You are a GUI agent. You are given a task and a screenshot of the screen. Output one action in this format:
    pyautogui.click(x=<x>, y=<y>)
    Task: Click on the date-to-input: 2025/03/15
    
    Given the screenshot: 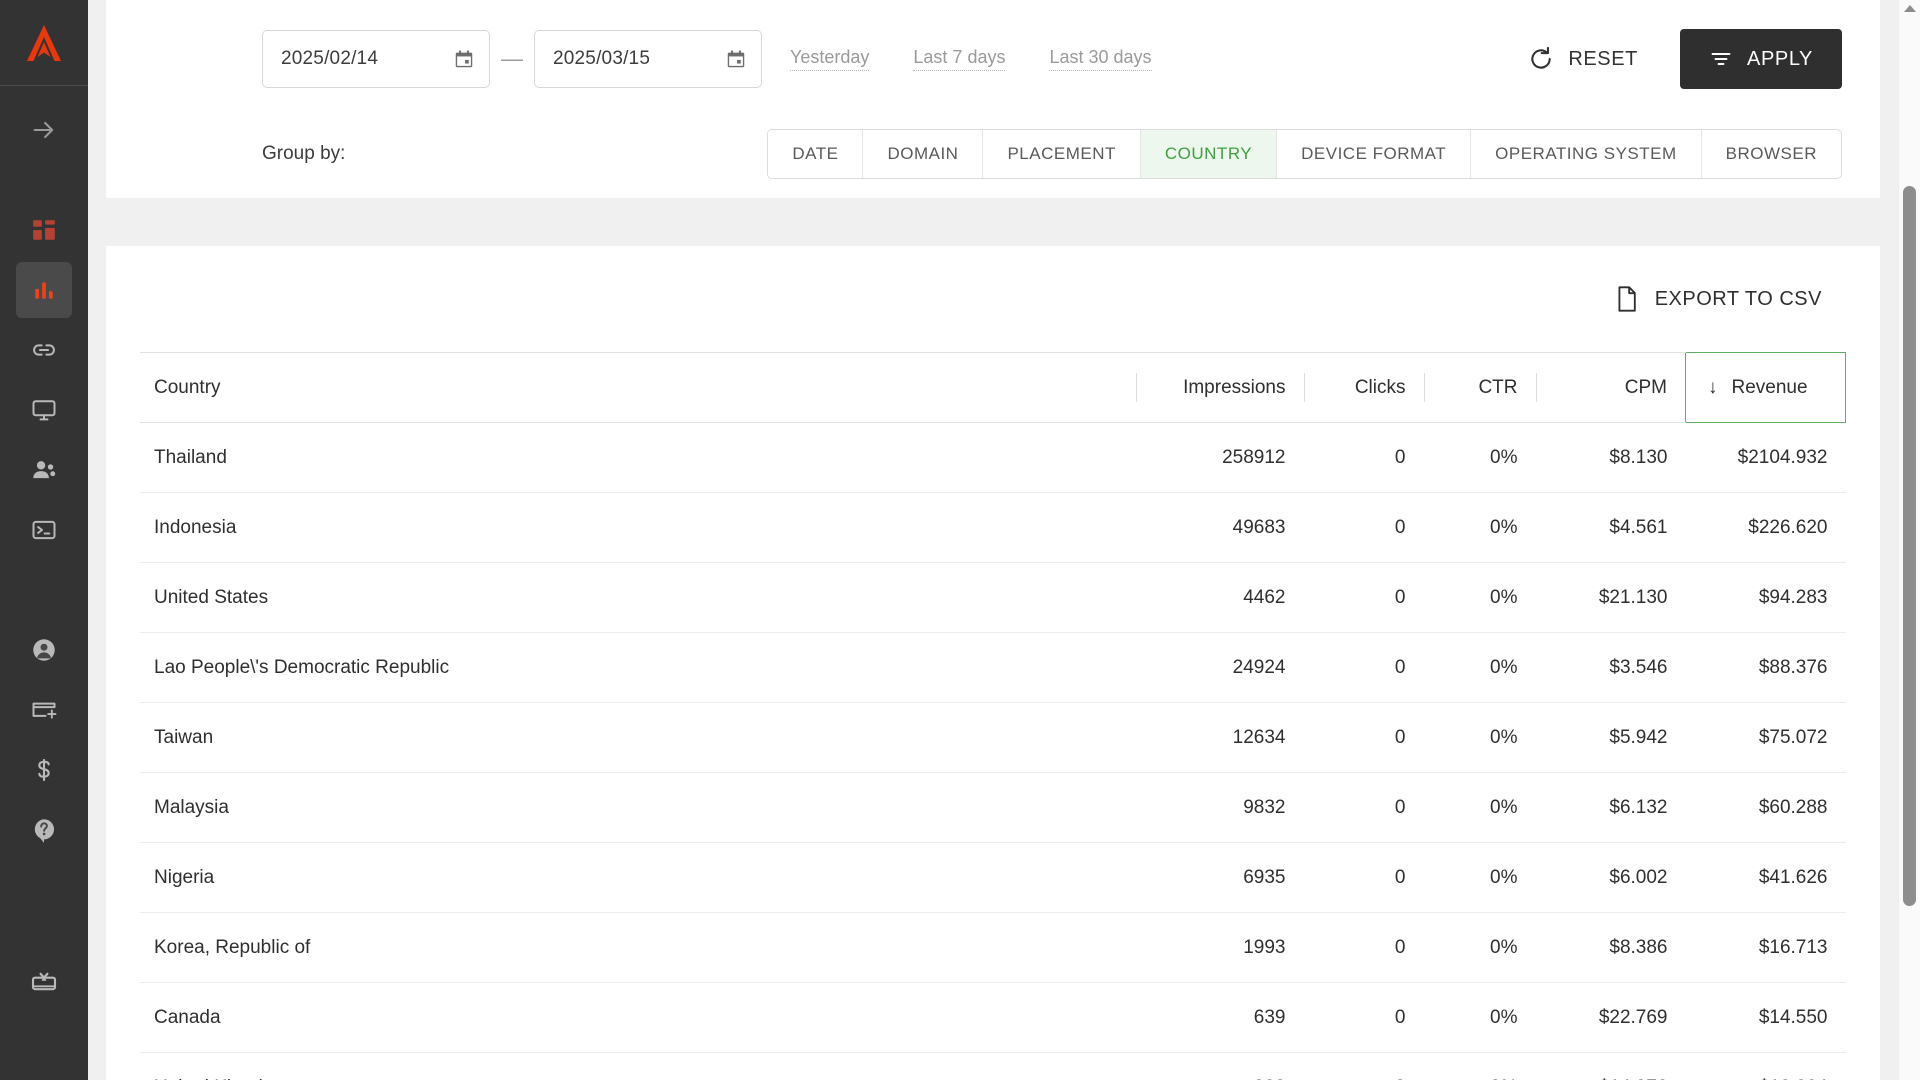 What is the action you would take?
    pyautogui.click(x=648, y=59)
    